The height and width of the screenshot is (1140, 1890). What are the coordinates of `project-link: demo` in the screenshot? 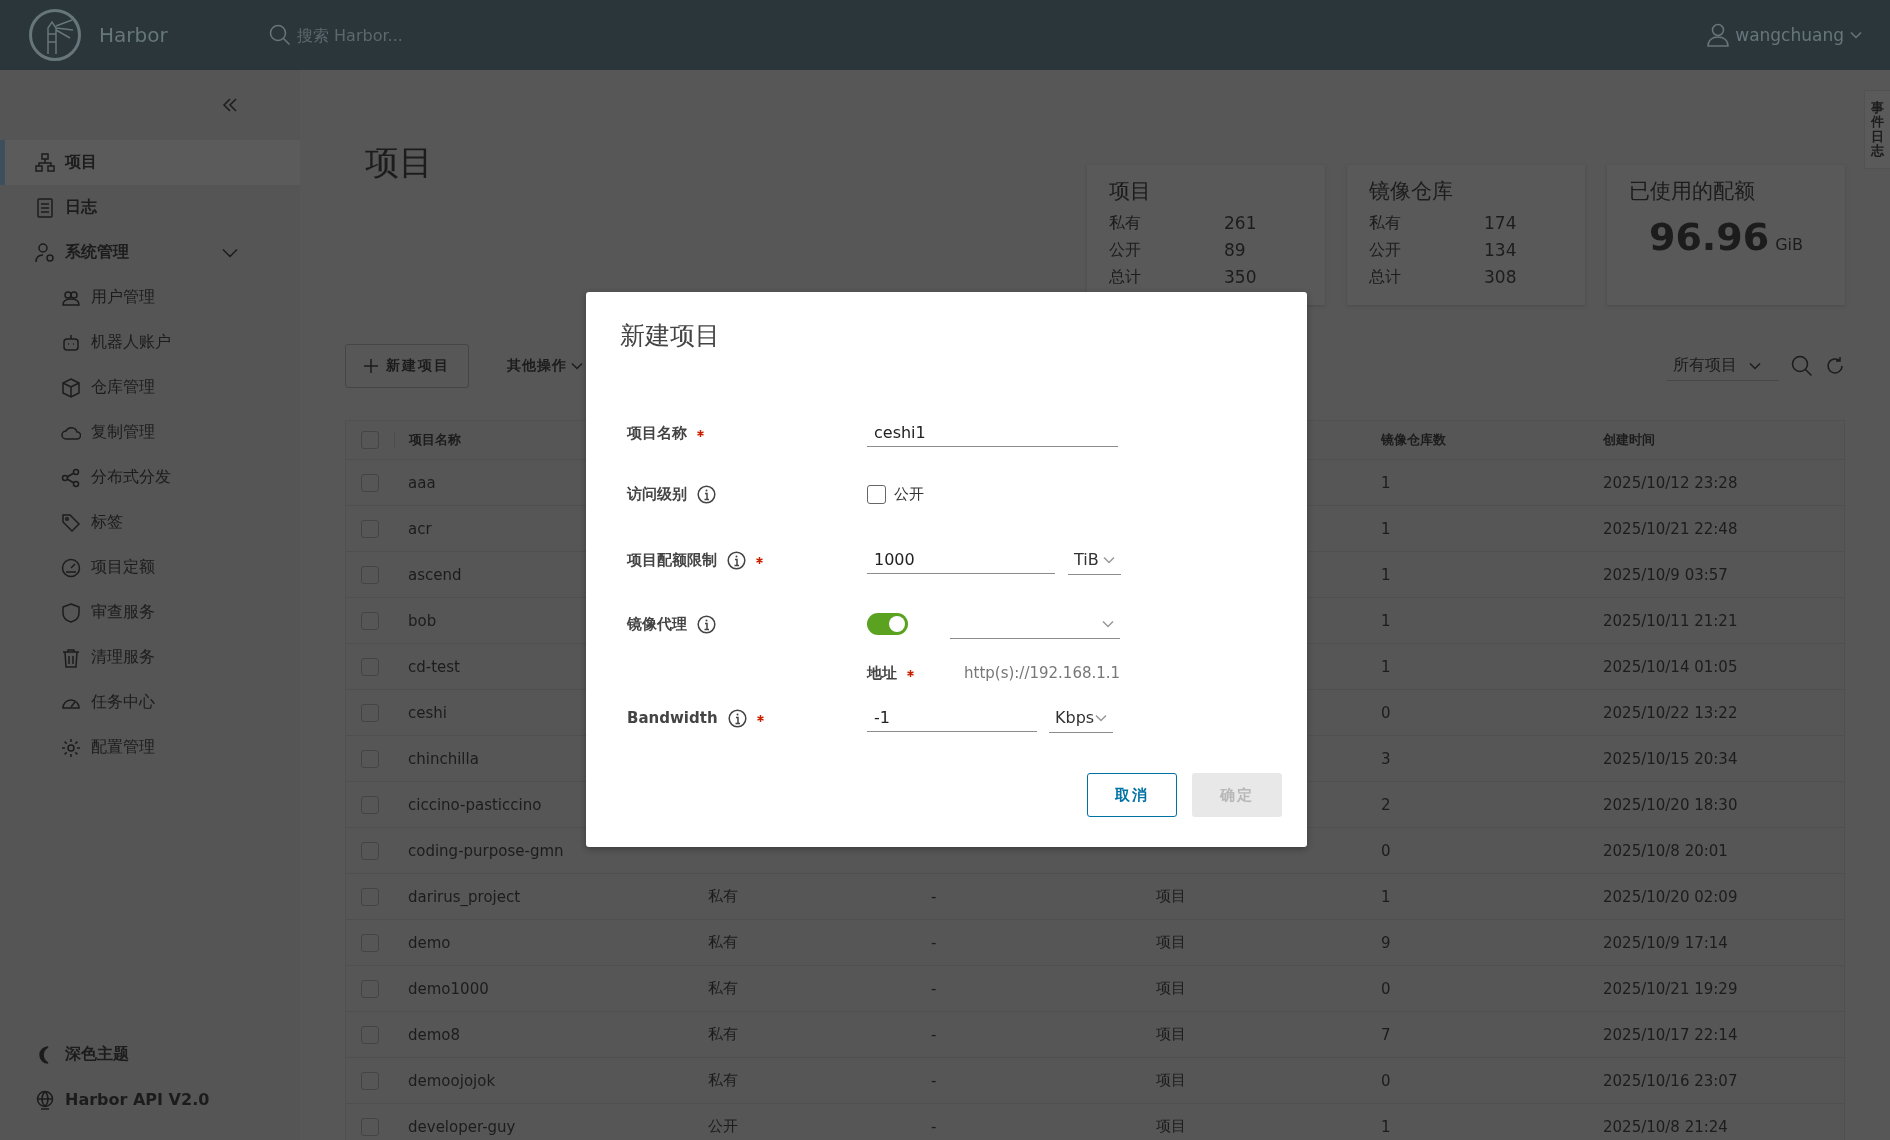 It's located at (544, 942).